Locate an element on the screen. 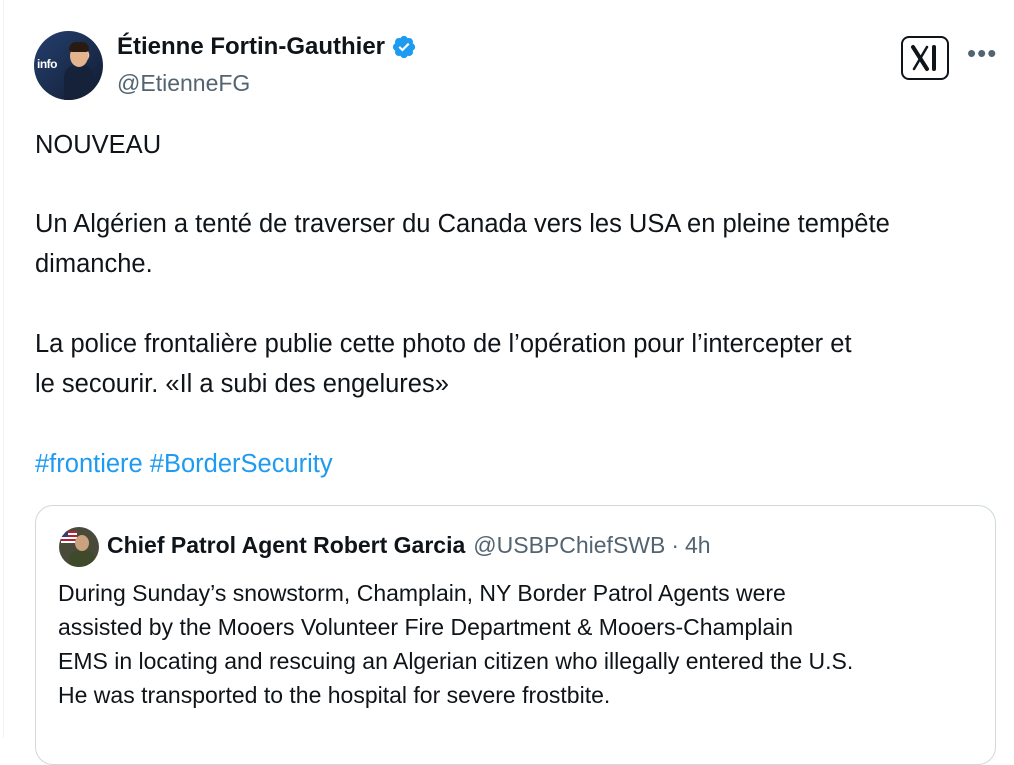  x-glyph is located at coordinates (923, 58).